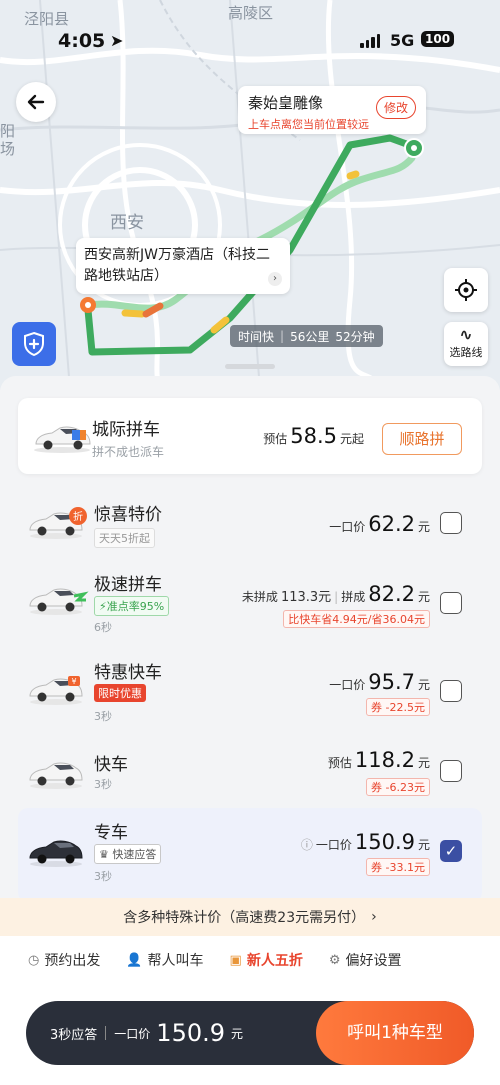 Image resolution: width=500 pixels, height=1085 pixels. I want to click on special-pricing-text: 含多种特殊计价（高速费23元需另付）, so click(244, 918).